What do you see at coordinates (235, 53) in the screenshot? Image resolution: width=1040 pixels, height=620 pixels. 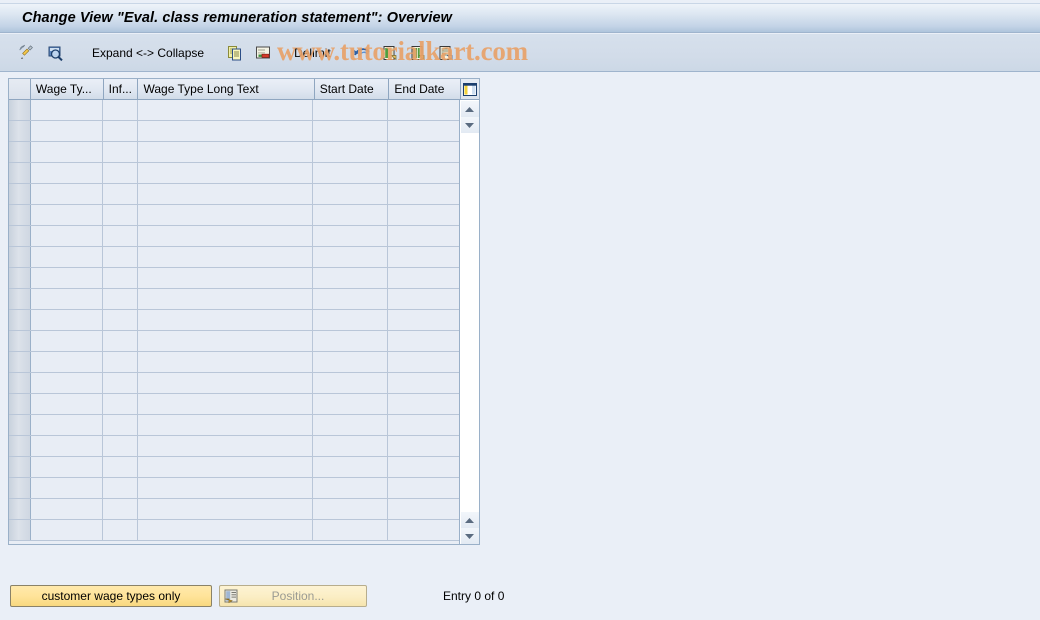 I see `copy-as-button` at bounding box center [235, 53].